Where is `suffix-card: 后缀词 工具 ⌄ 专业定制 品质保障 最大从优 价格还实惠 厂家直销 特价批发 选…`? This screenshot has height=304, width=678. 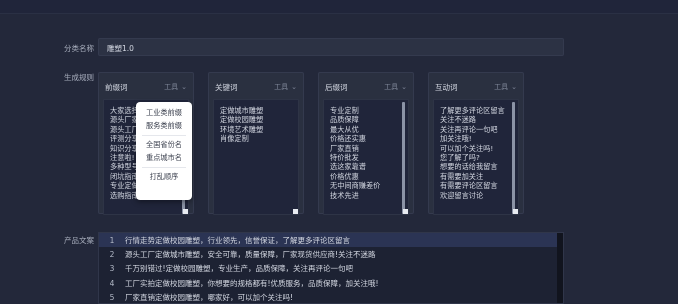 suffix-card: 后缀词 工具 ⌄ 专业定制 品质保障 最大从优 价格还实惠 厂家直销 特价批发 选… is located at coordinates (366, 143).